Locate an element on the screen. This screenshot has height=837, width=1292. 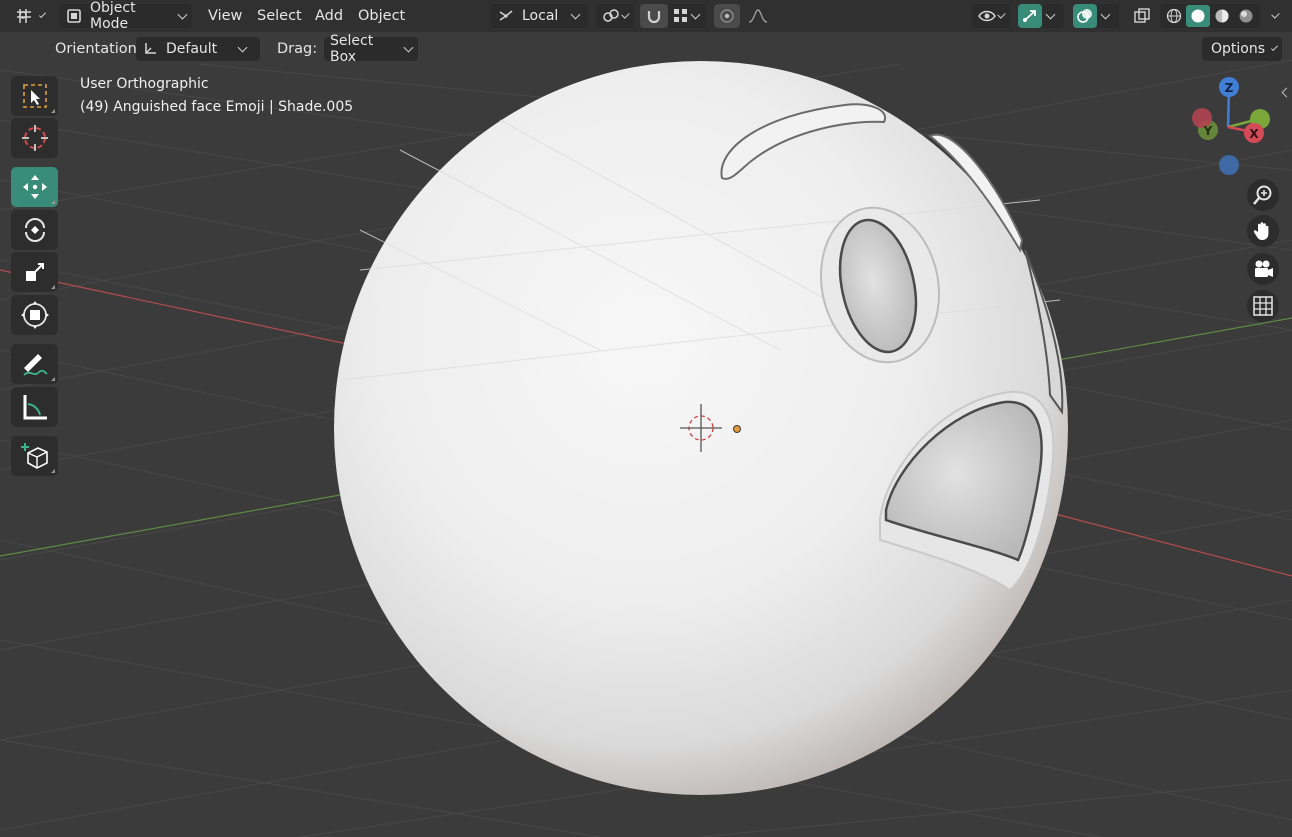
snap-toggle is located at coordinates (654, 16).